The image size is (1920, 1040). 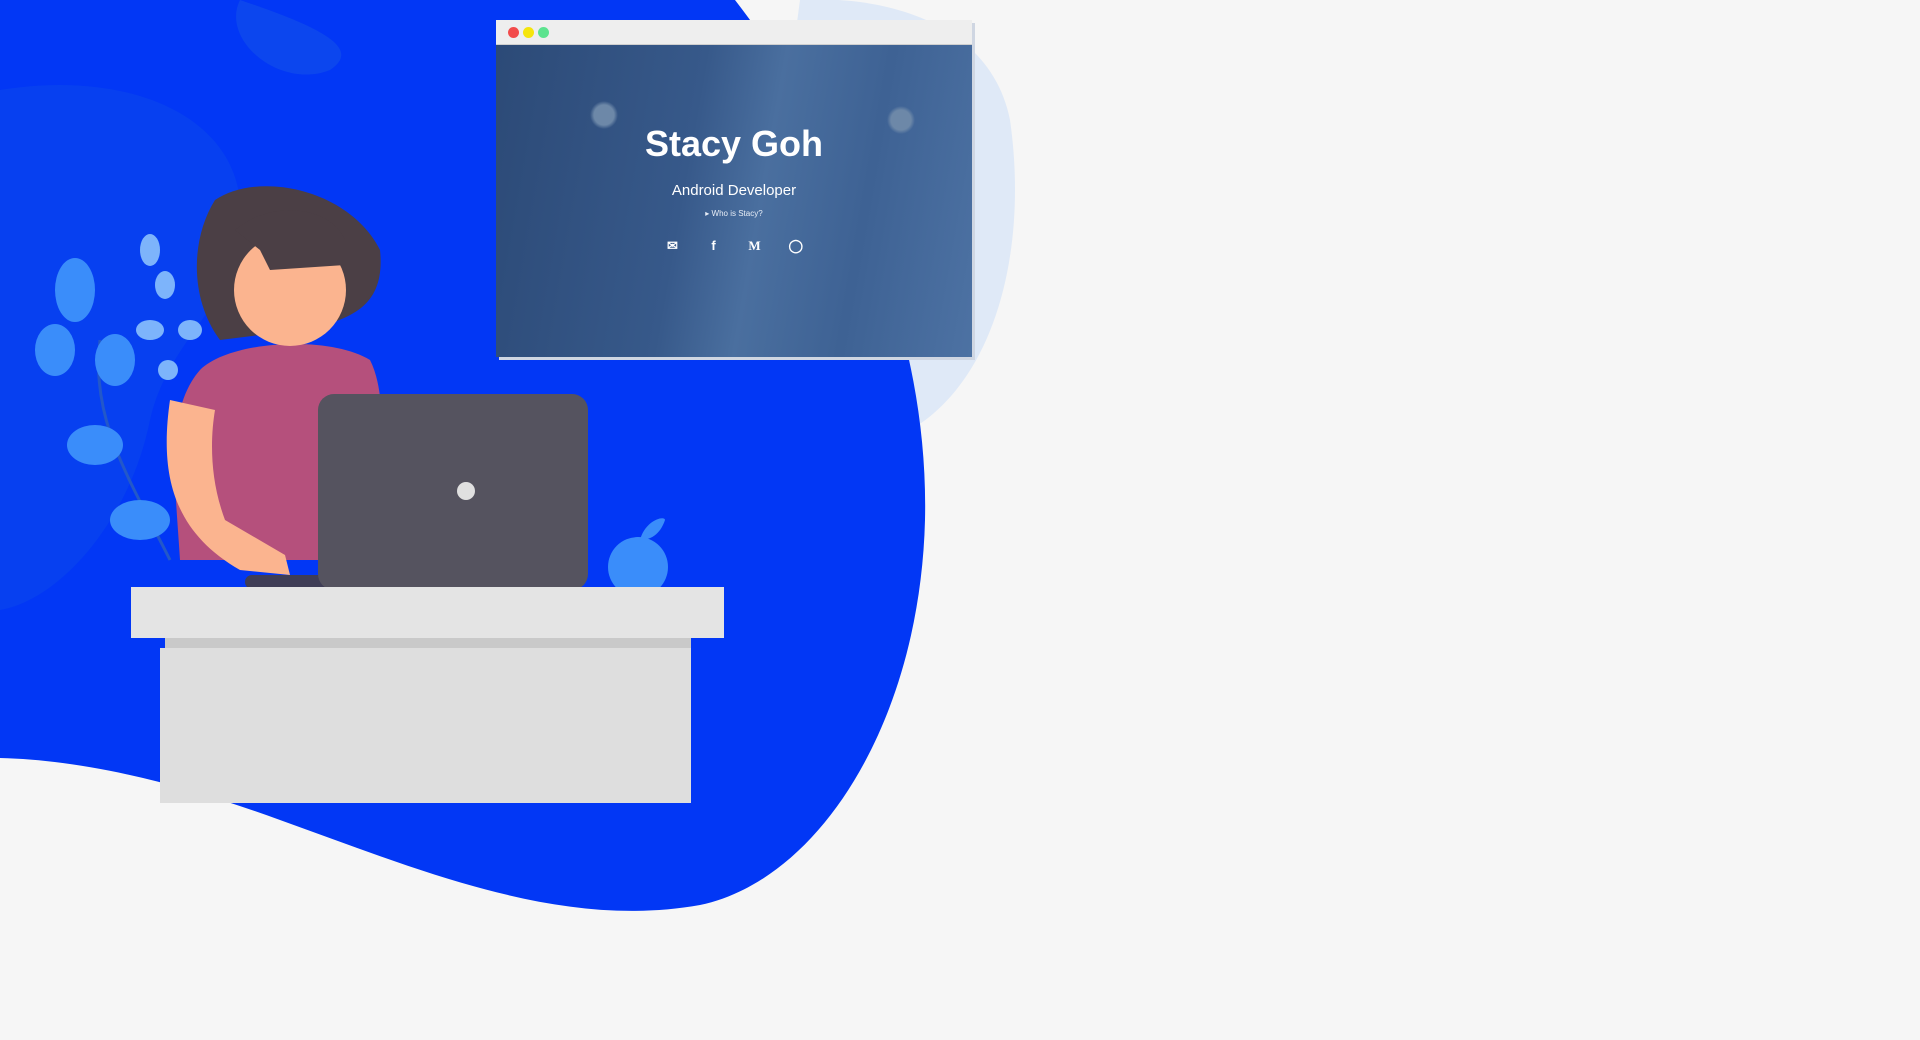 I want to click on laptop, so click(x=453, y=492).